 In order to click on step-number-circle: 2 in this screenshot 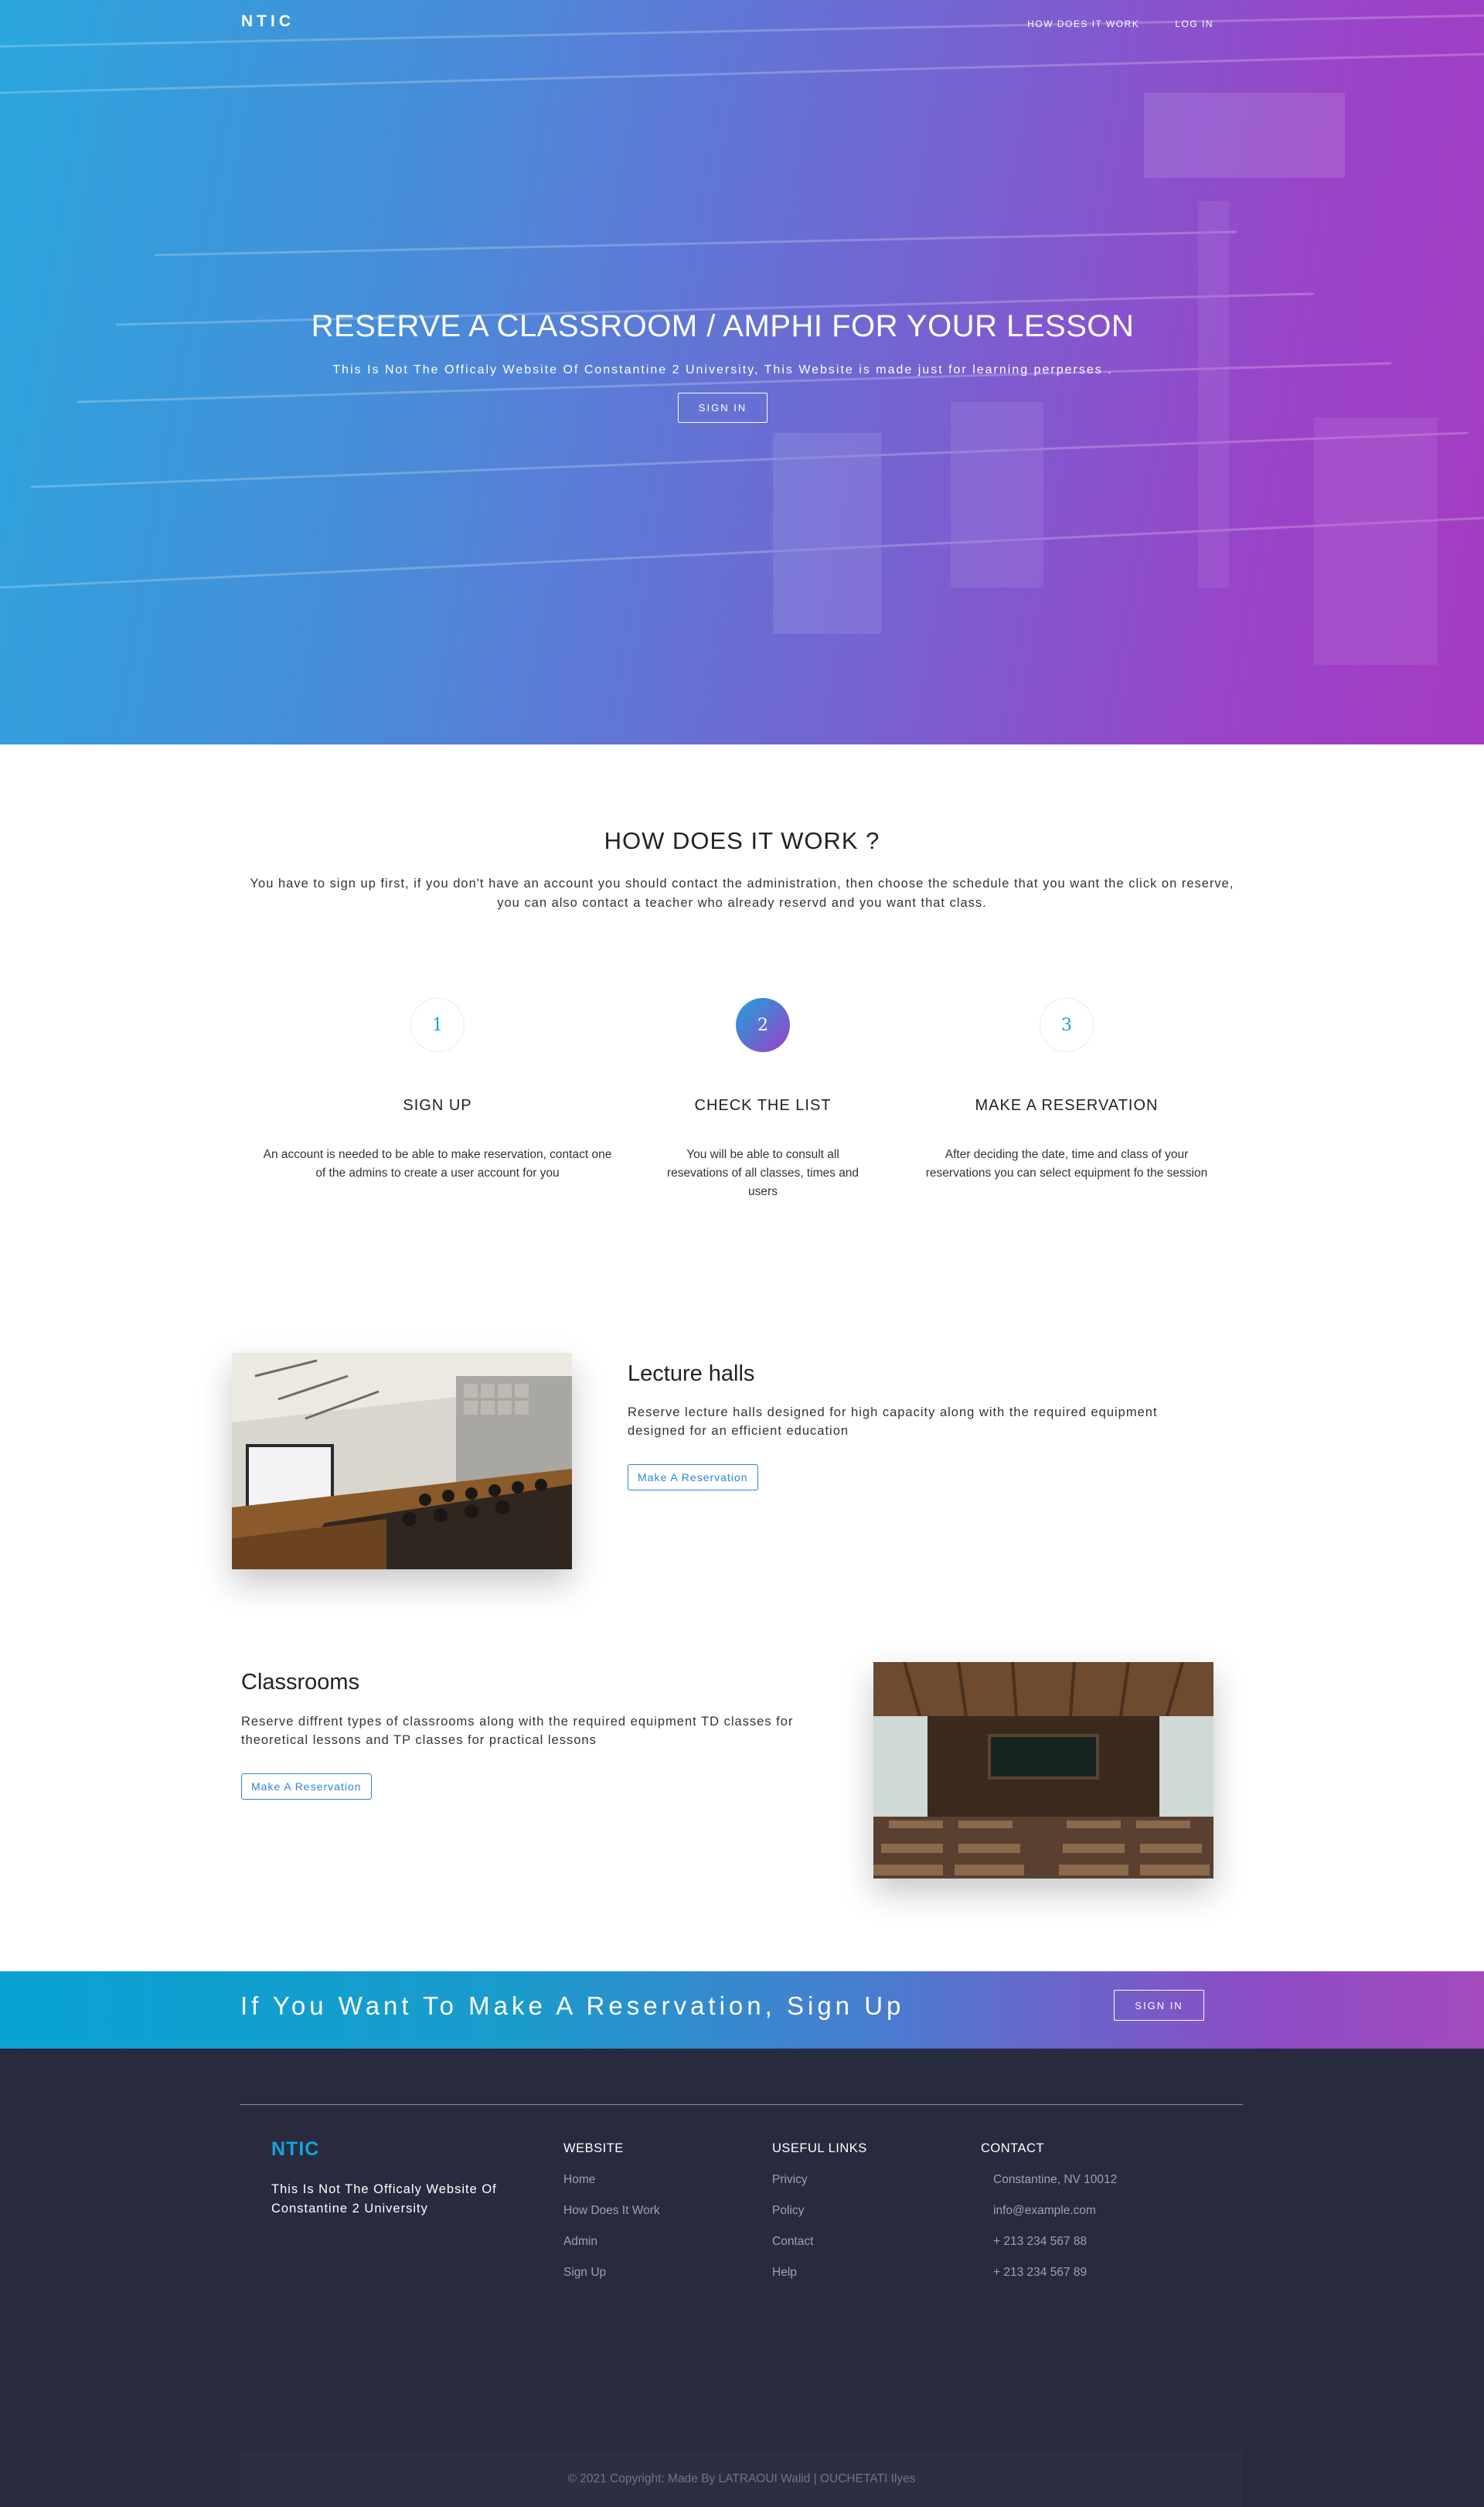, I will do `click(763, 1025)`.